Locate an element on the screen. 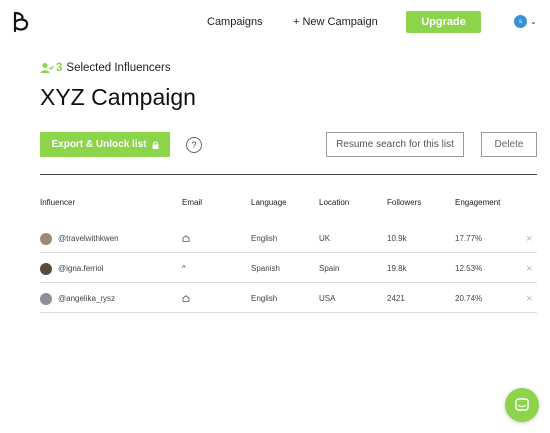  engagement-cell: 12.53% is located at coordinates (469, 268).